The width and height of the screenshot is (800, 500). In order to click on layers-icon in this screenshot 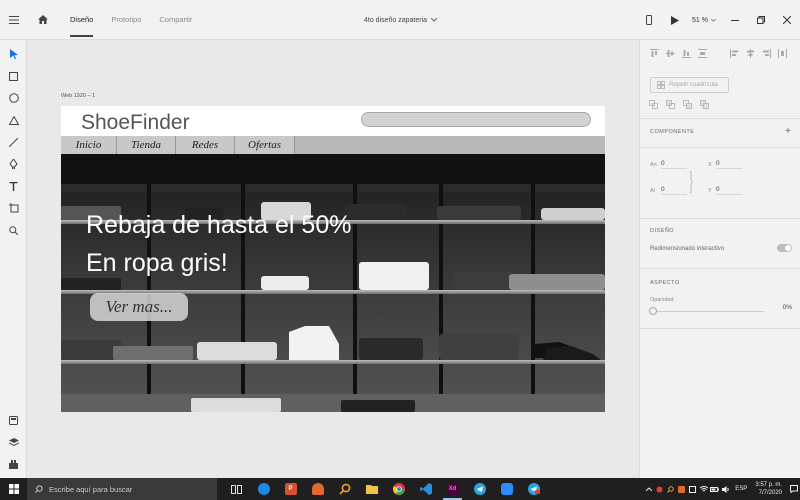, I will do `click(13, 442)`.